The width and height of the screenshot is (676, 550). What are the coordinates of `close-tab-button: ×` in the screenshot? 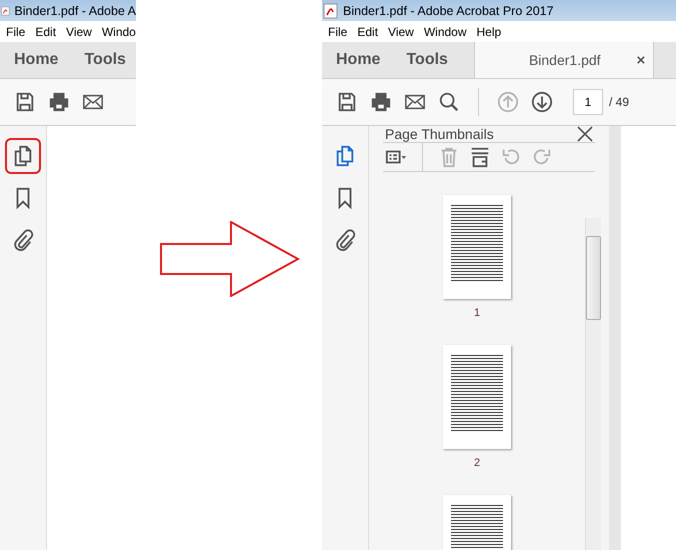 It's located at (642, 60).